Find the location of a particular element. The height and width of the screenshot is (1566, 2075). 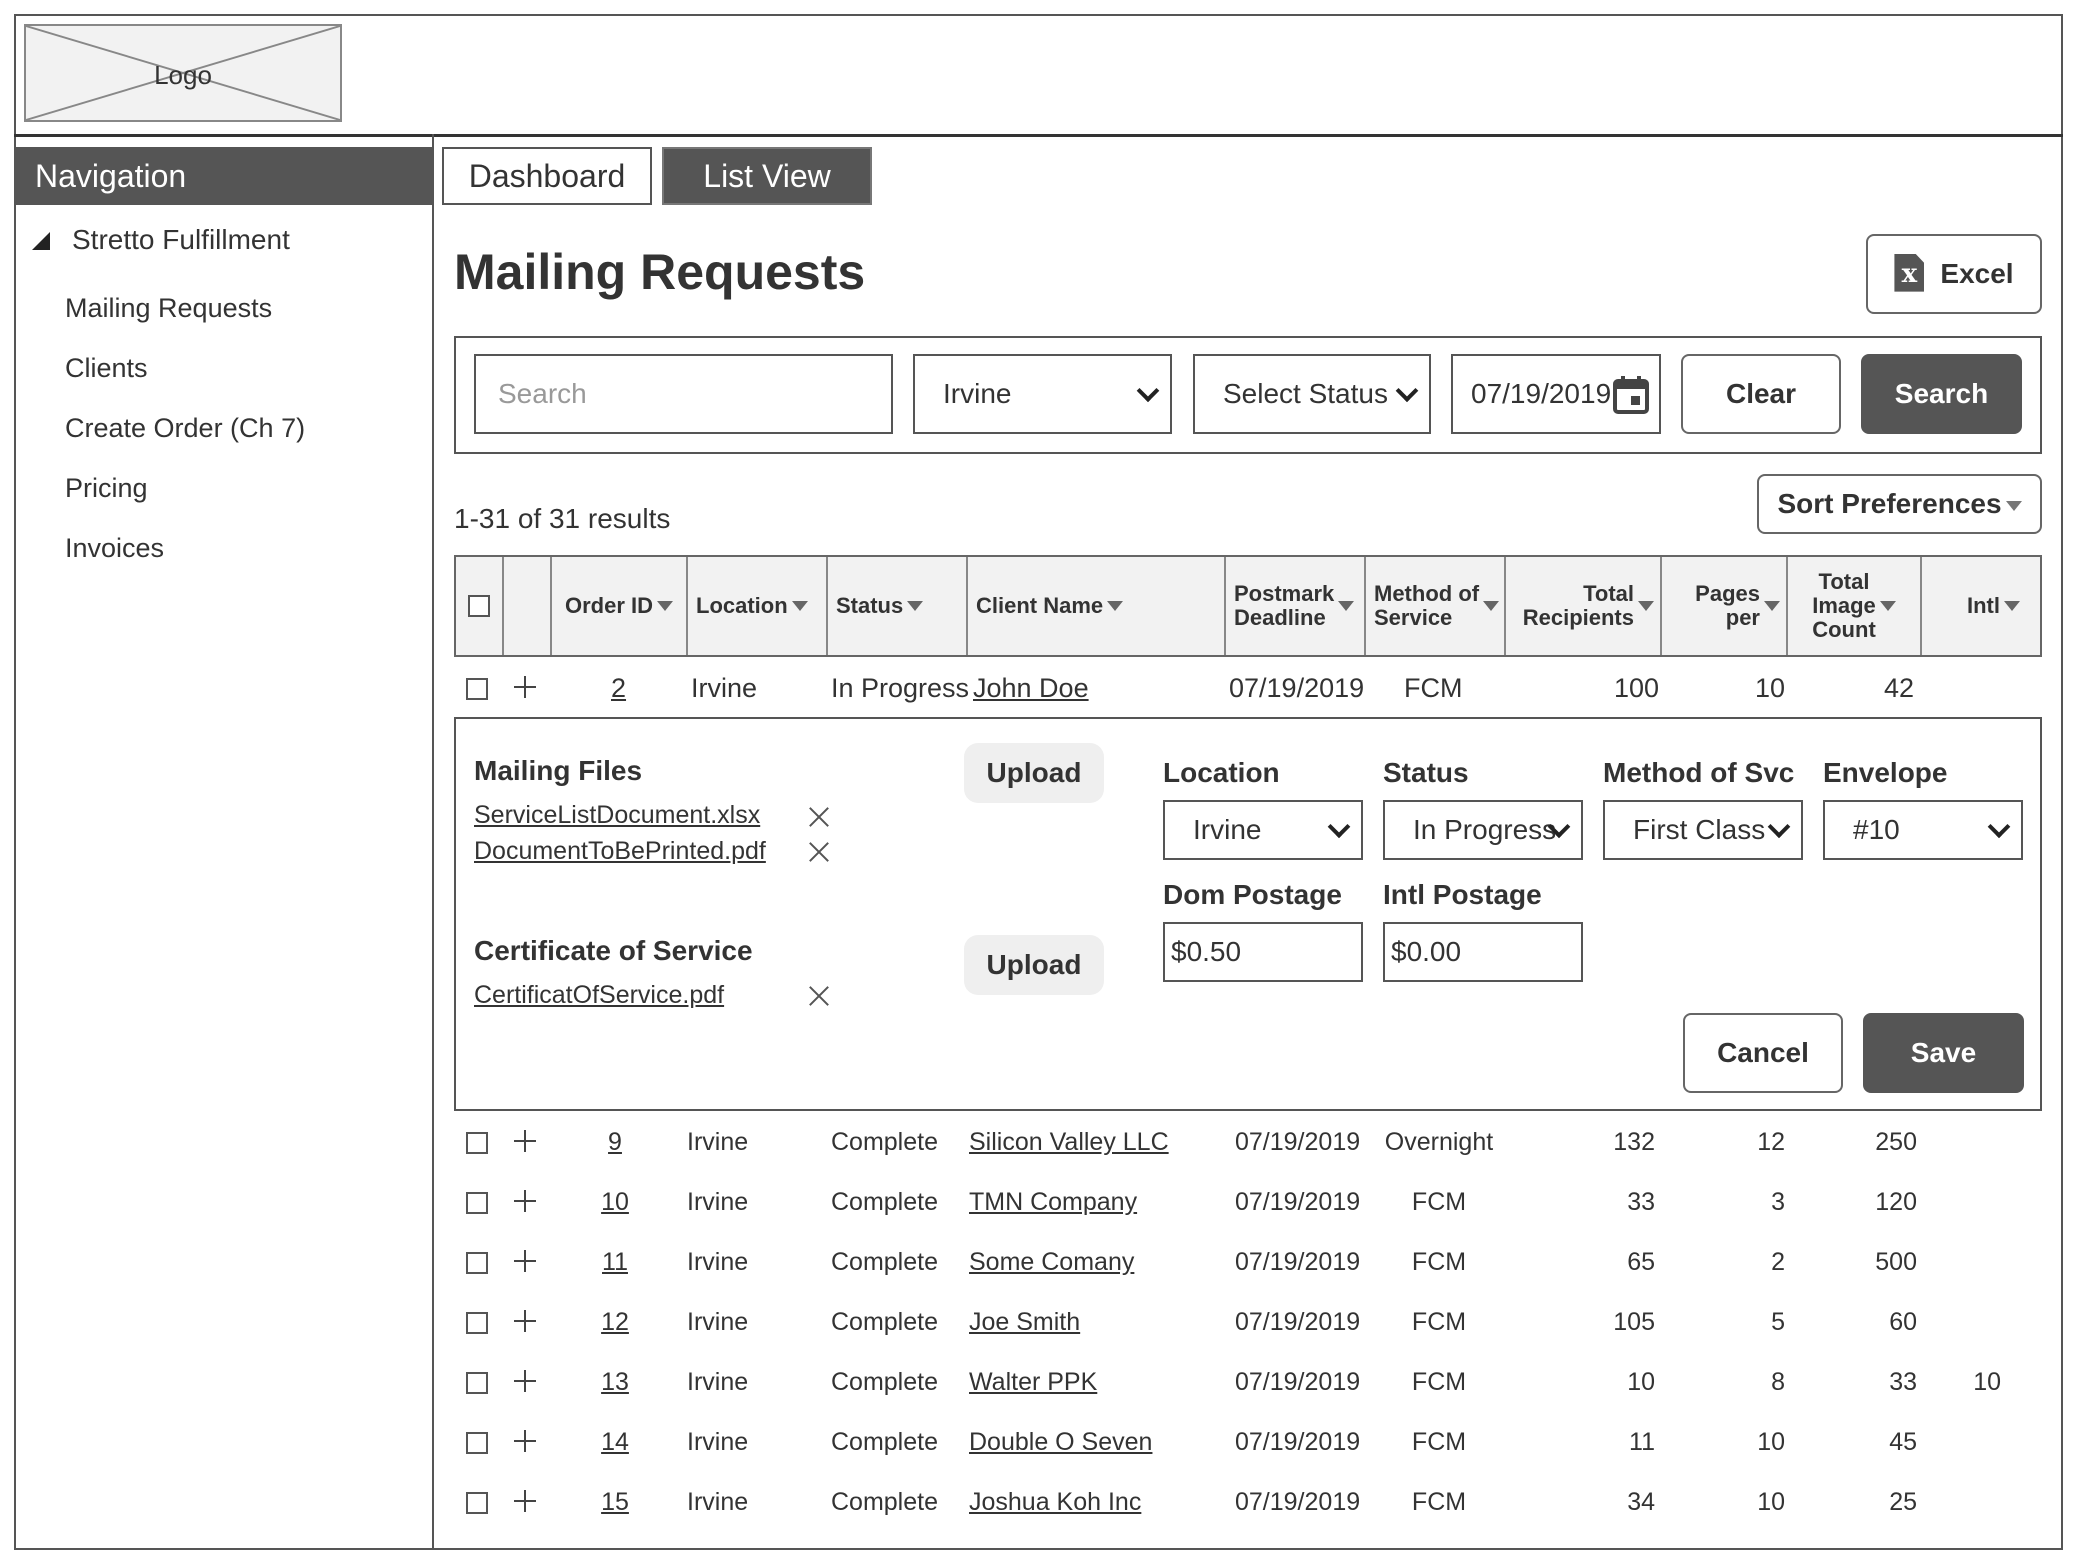

search-input: Search is located at coordinates (683, 394).